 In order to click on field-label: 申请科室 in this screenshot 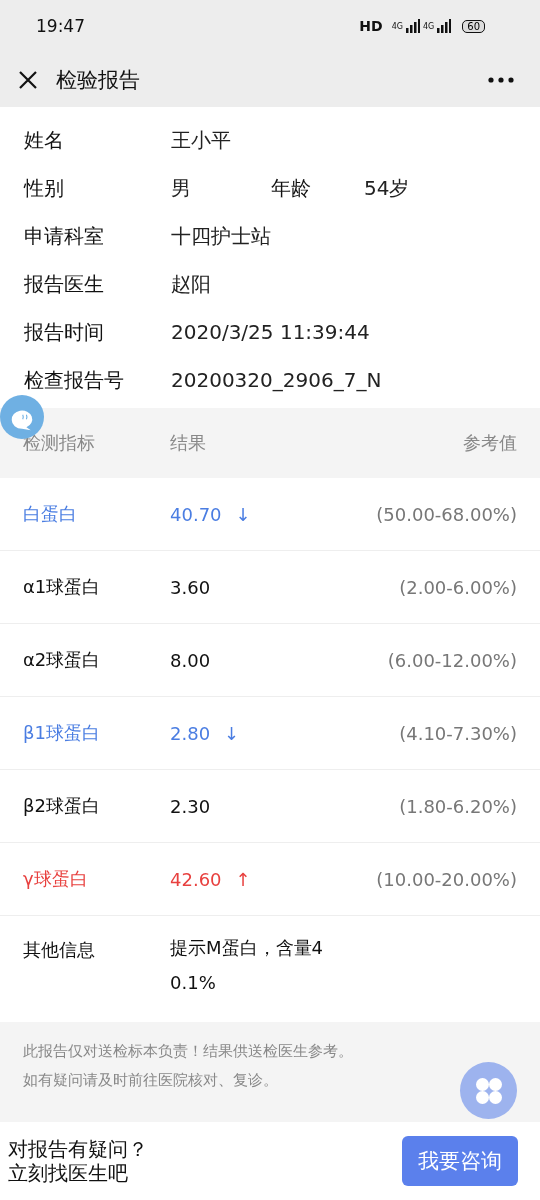, I will do `click(64, 236)`.